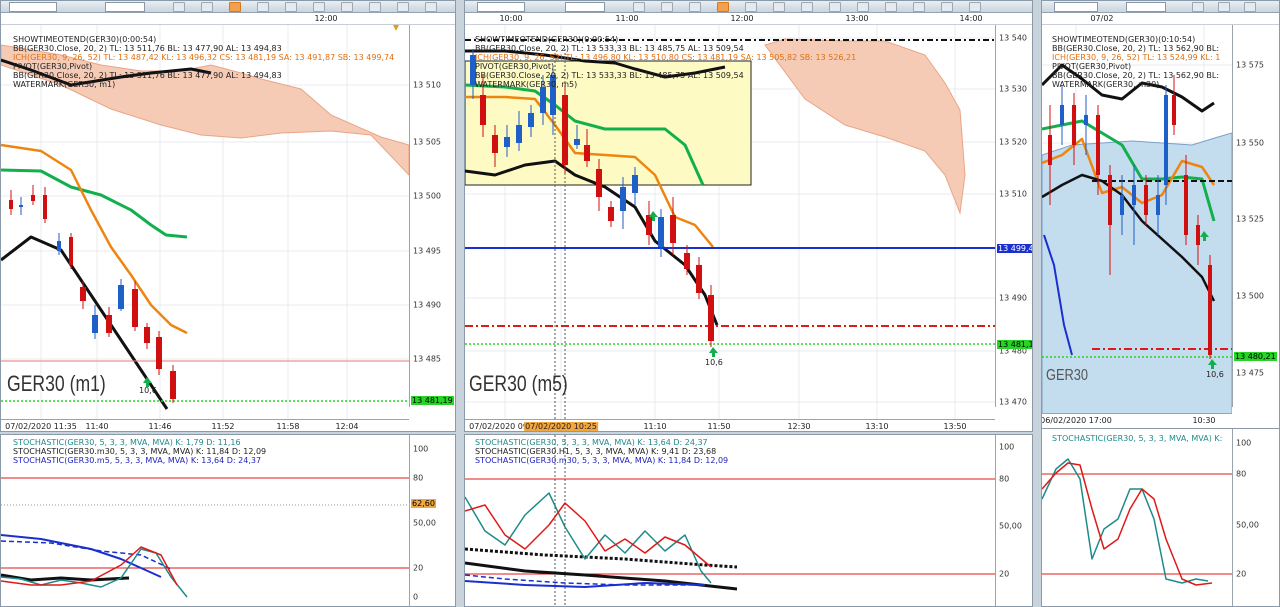 The height and width of the screenshot is (607, 1280). Describe the element at coordinates (1250, 65) in the screenshot. I see `price-tick: 13 575` at that location.